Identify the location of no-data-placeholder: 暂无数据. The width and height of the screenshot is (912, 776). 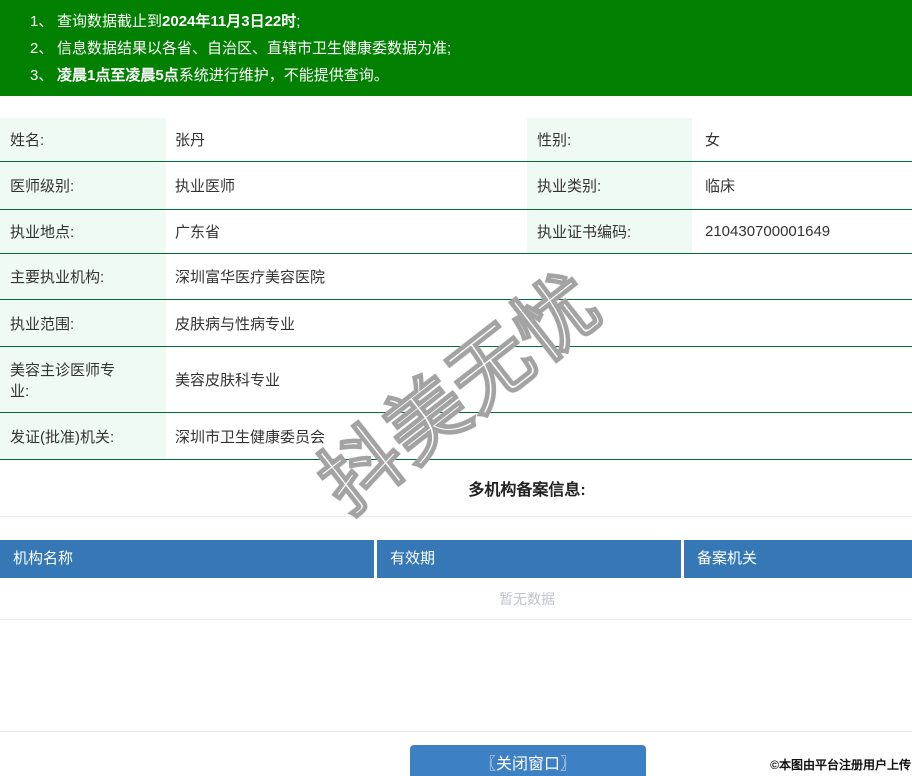
(456, 599).